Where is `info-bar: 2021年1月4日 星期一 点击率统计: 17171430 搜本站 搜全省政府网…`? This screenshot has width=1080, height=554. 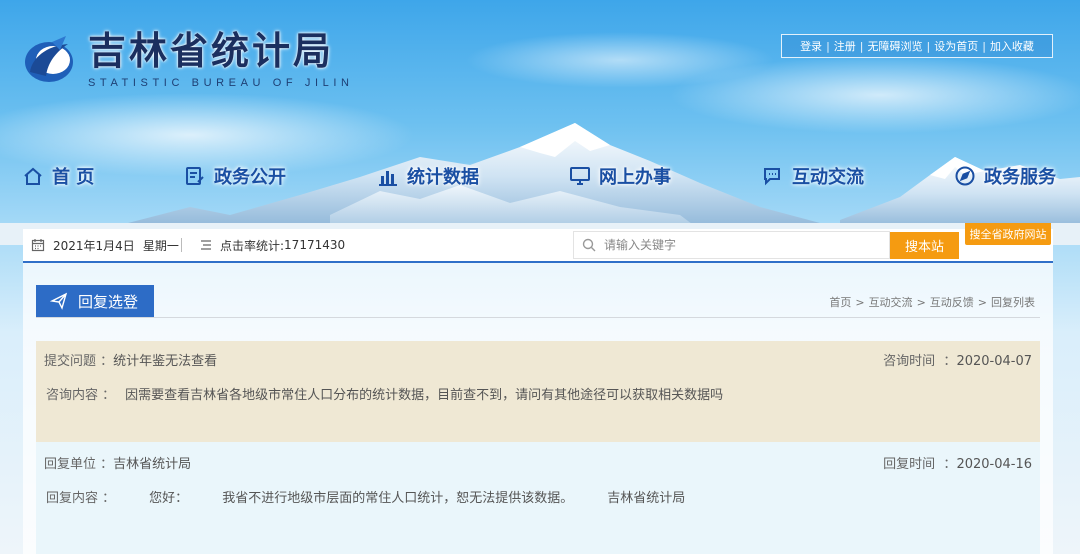
info-bar: 2021年1月4日 星期一 点击率统计: 17171430 搜本站 搜全省政府网… is located at coordinates (538, 243).